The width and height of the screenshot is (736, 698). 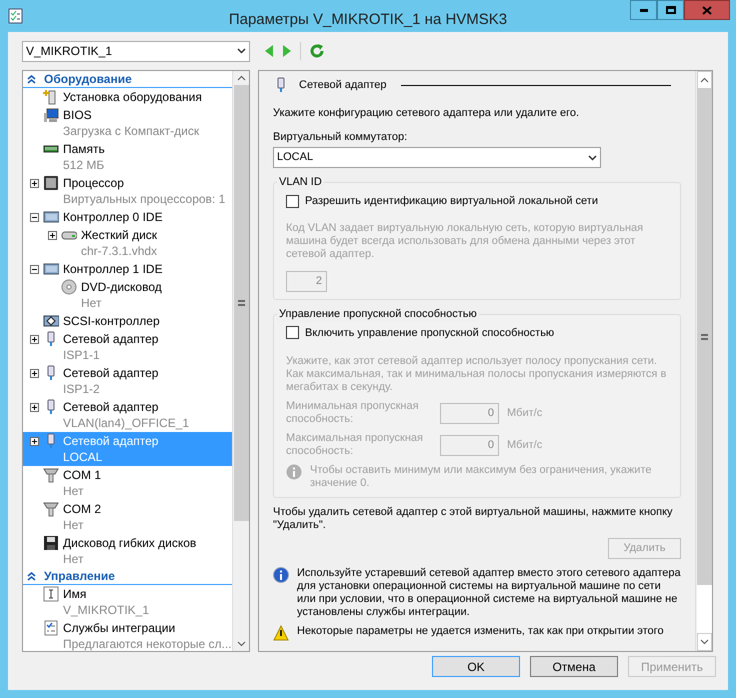 I want to click on item-label: Дисковод гибких дисков, so click(x=129, y=543).